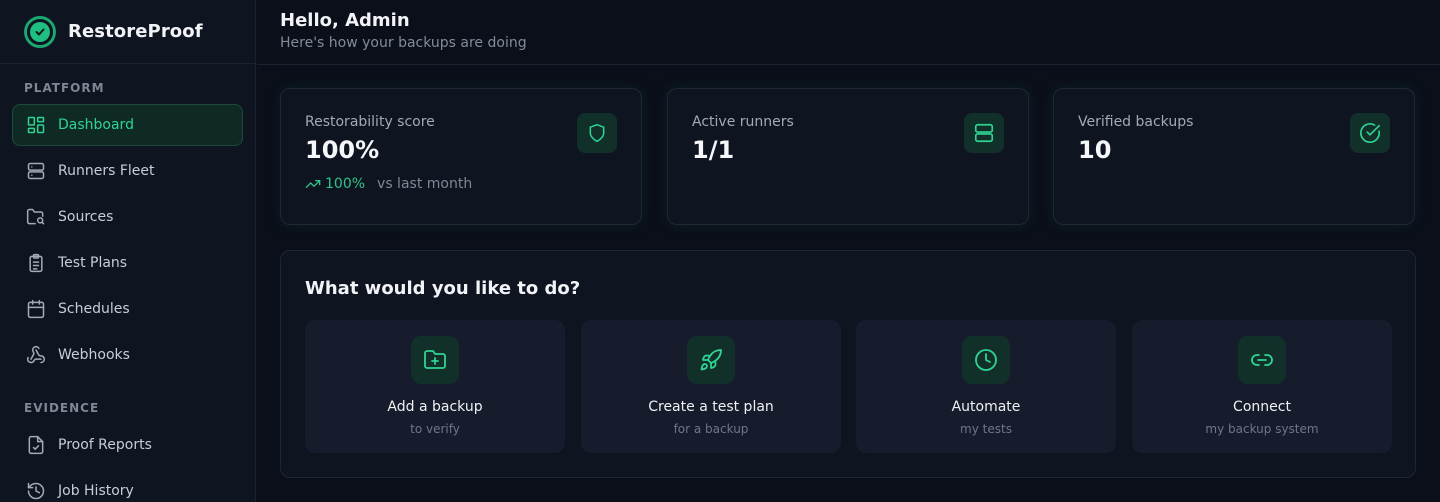 This screenshot has height=502, width=1440. I want to click on action-automate: Automate my tests, so click(986, 386).